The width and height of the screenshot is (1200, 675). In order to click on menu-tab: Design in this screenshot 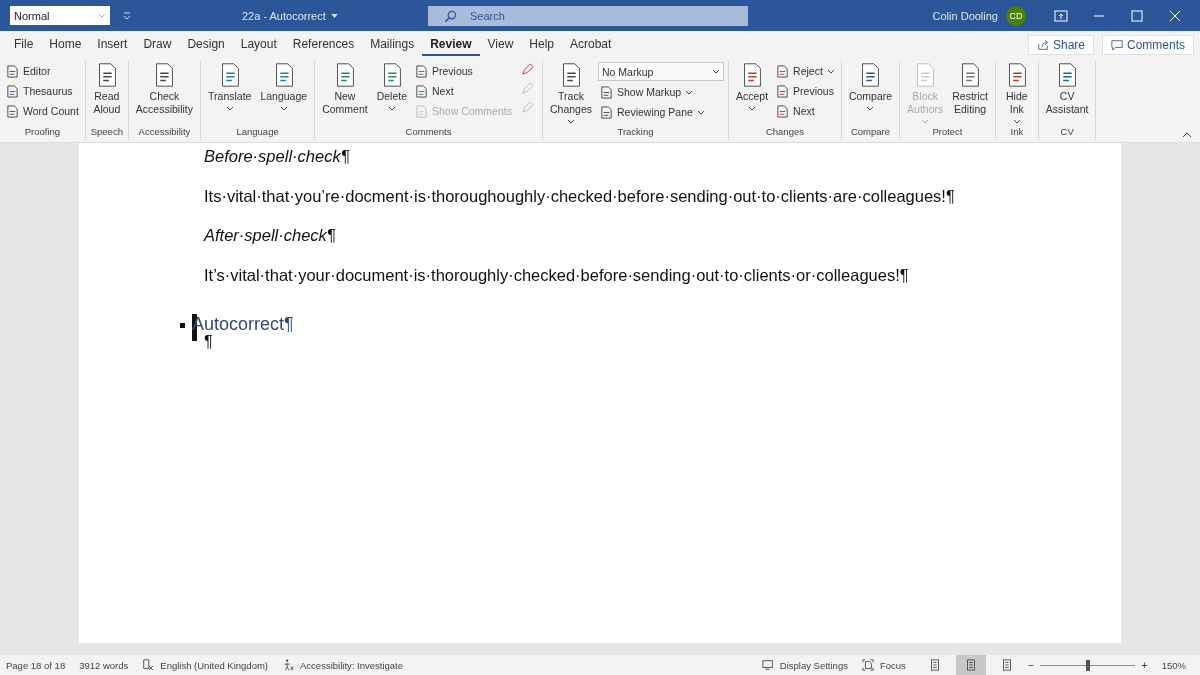, I will do `click(206, 44)`.